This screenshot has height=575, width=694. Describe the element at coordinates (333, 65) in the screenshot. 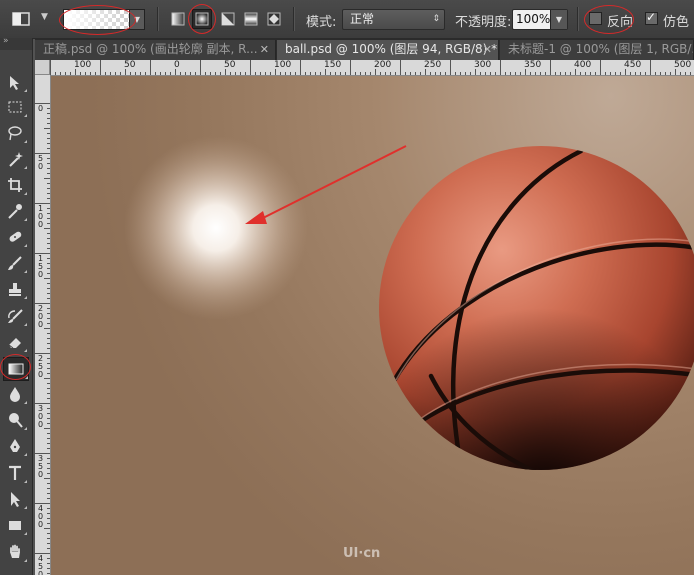

I see `ruler-tick-label: 150` at that location.